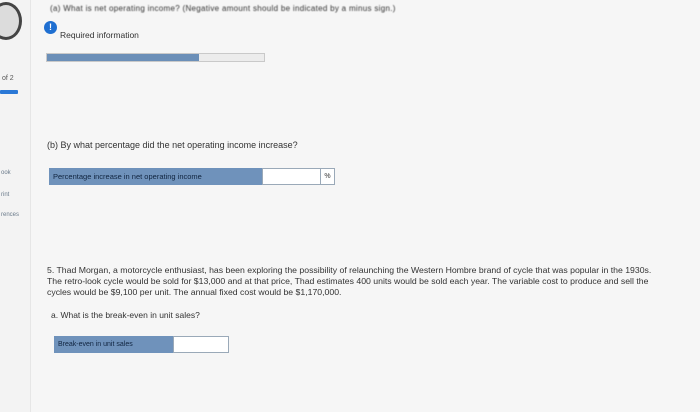 The height and width of the screenshot is (412, 700). I want to click on break-even-input, so click(201, 344).